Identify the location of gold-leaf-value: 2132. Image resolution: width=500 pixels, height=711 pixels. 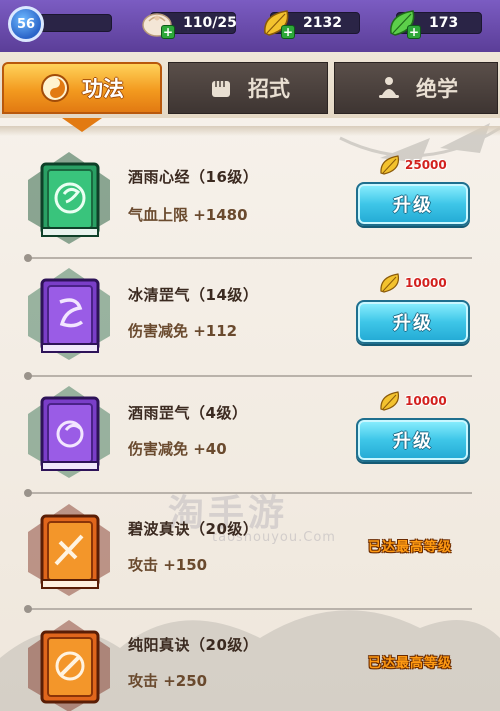
(322, 23).